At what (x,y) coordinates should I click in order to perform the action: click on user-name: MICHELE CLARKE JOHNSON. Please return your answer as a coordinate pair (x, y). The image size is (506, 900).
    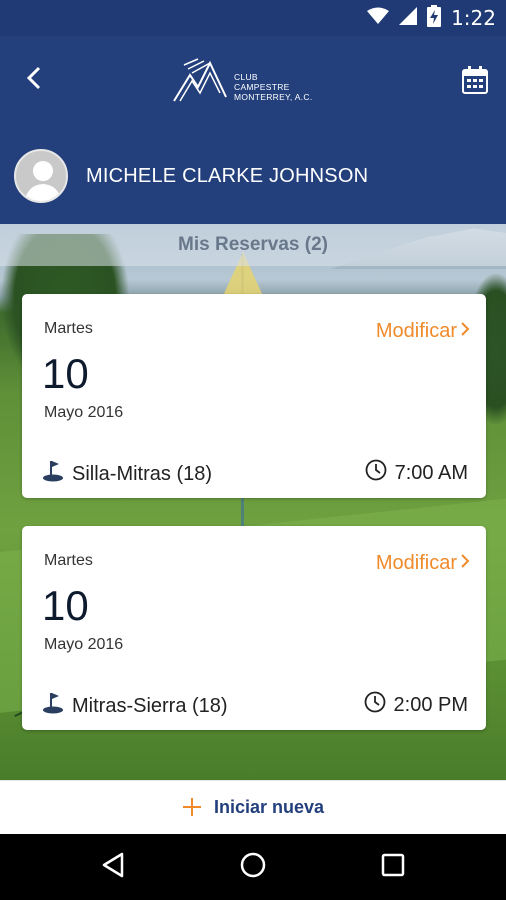
    Looking at the image, I should click on (227, 175).